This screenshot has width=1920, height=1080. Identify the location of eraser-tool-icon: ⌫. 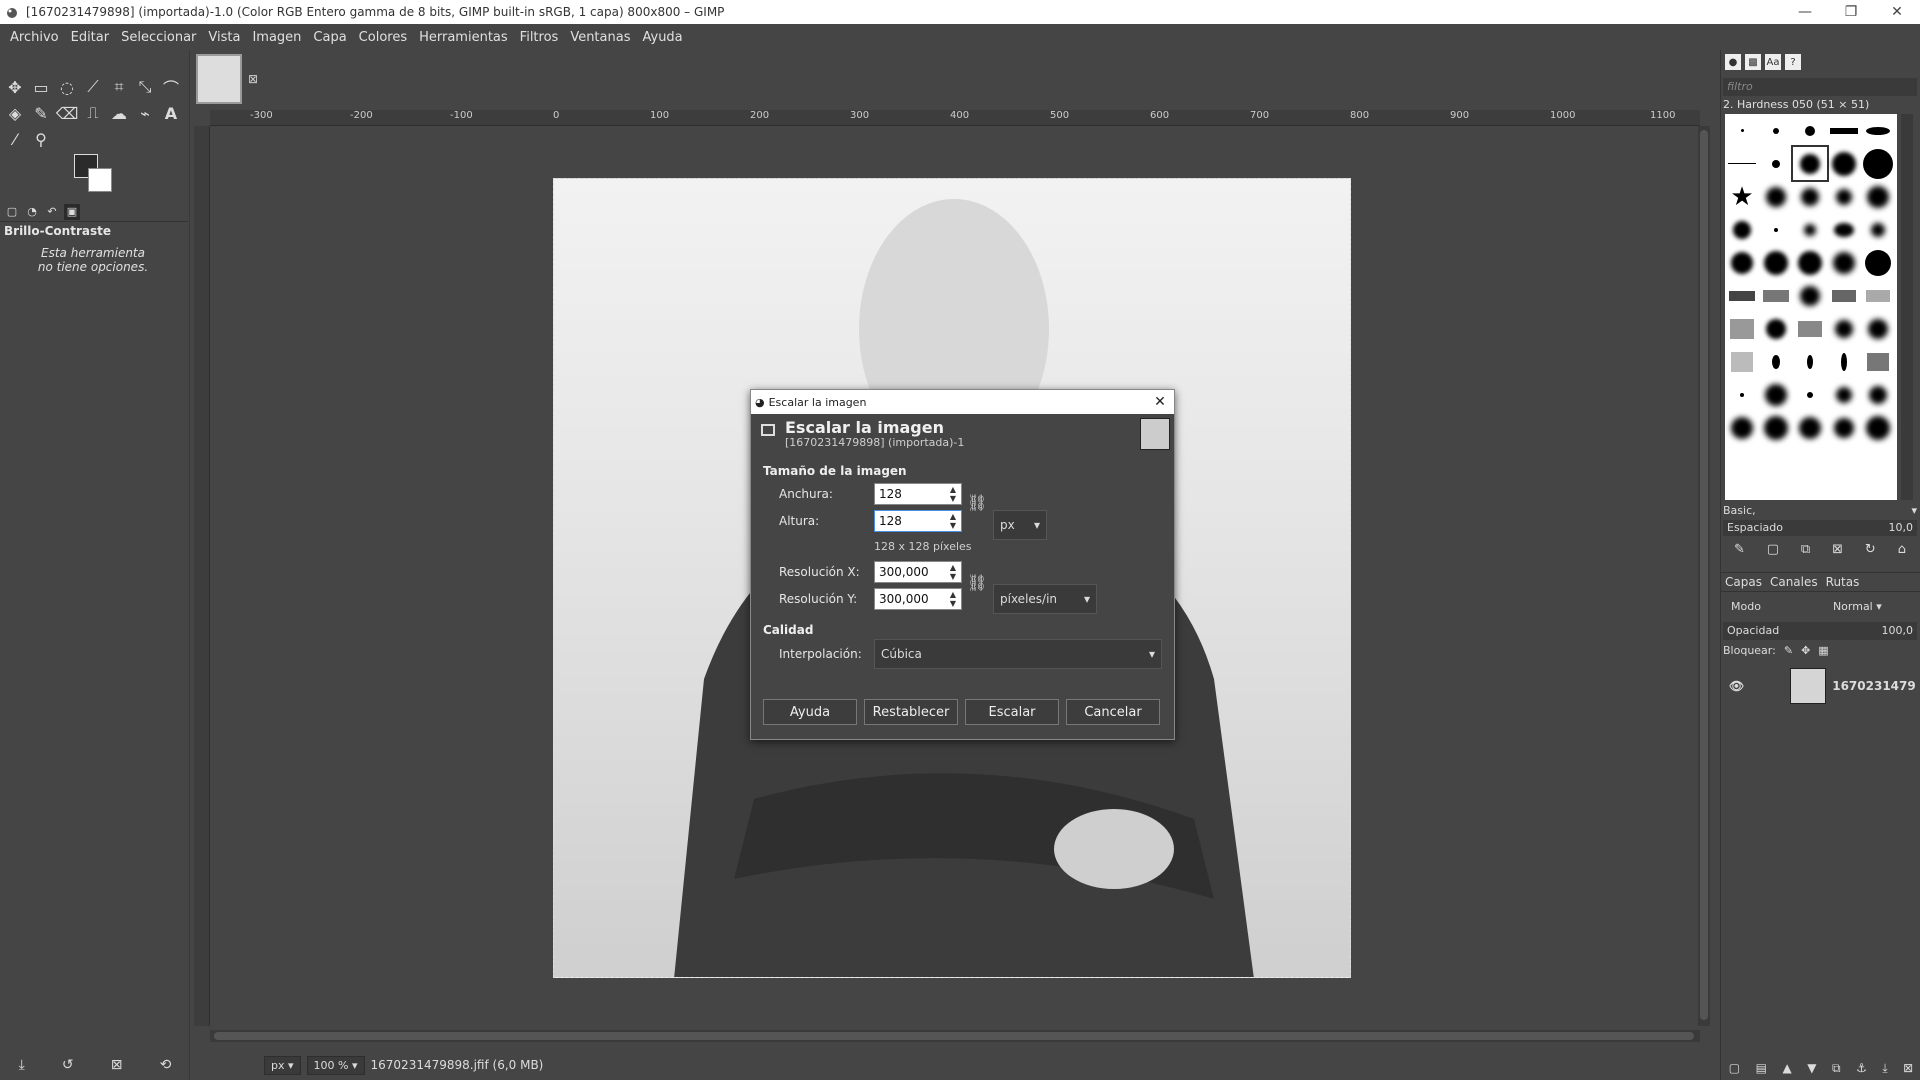
(67, 113).